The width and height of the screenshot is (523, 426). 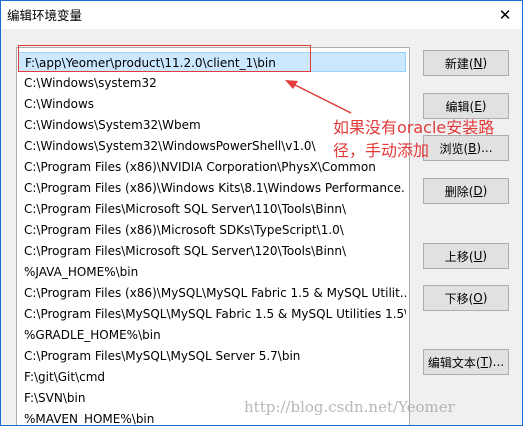 I want to click on path-list-item: %MAVEN_HOME%\bin, so click(x=212, y=417).